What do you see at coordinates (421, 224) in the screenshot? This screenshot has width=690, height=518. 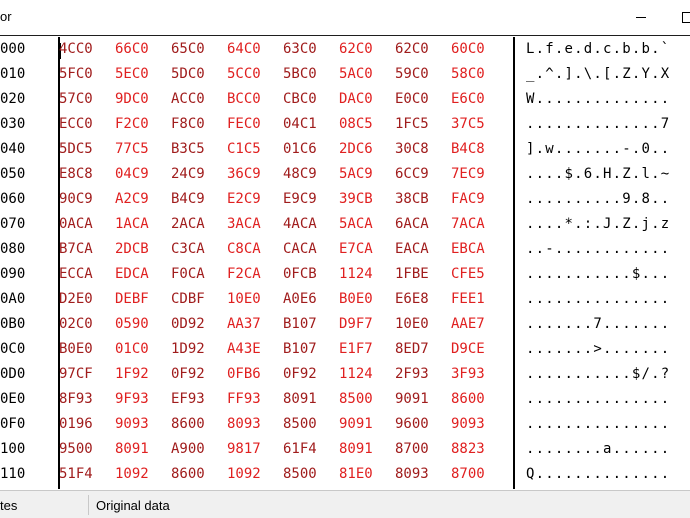 I see `hex-word-cell: 6ACA` at bounding box center [421, 224].